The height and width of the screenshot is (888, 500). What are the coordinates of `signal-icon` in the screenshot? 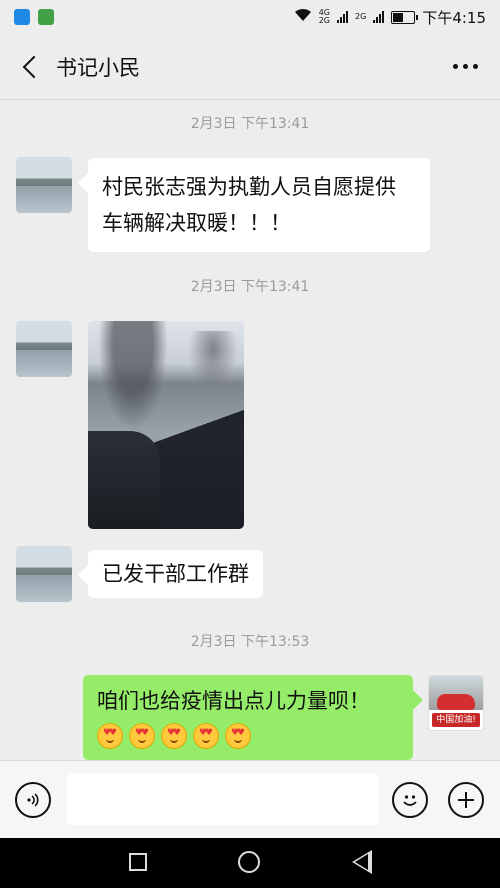 It's located at (343, 17).